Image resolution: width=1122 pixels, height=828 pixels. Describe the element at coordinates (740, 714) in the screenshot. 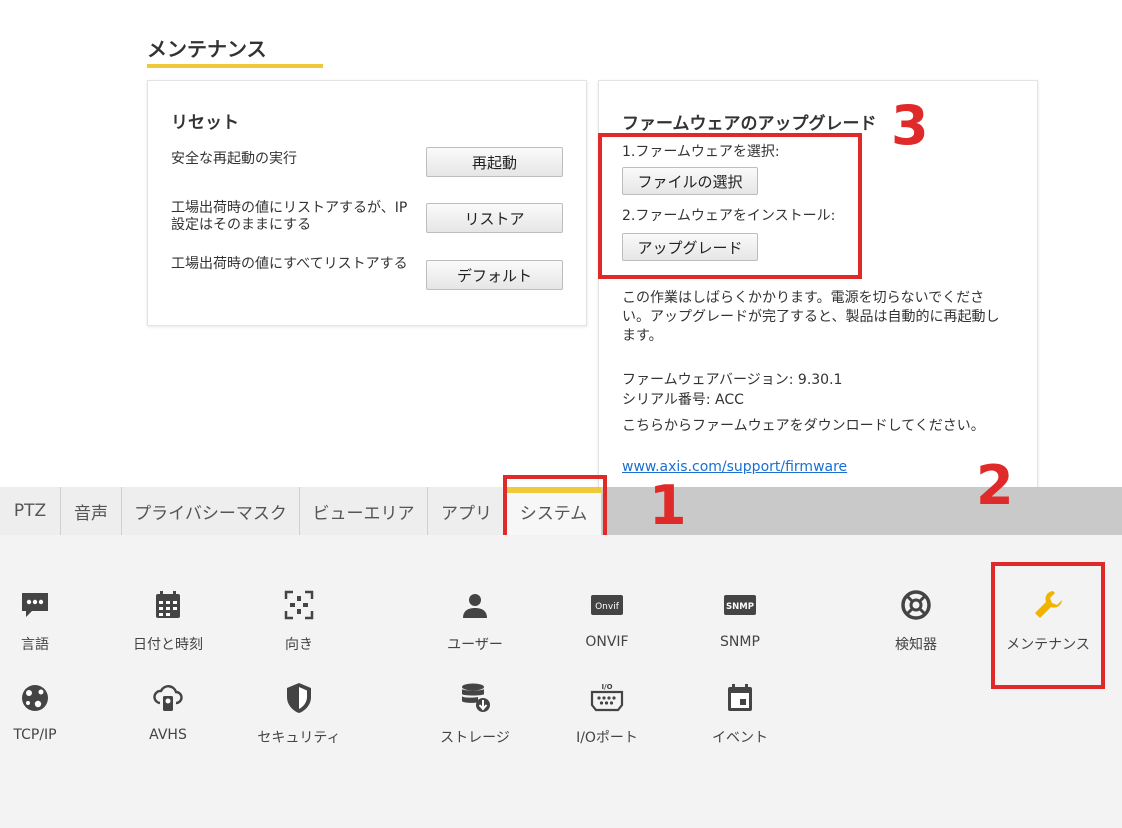

I see `item-events: イベント` at that location.